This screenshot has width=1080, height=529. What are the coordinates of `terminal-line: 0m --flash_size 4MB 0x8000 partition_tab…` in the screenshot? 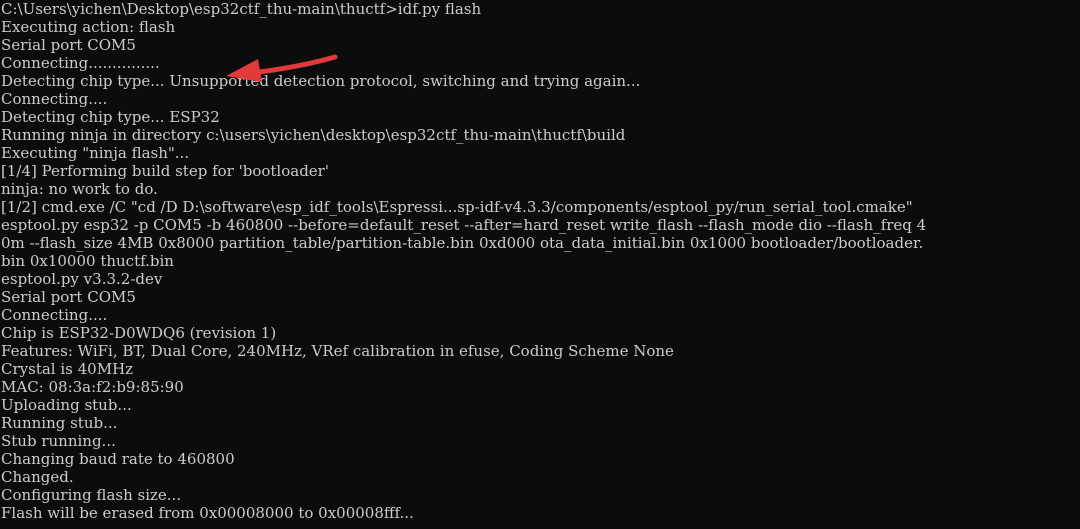 It's located at (462, 243).